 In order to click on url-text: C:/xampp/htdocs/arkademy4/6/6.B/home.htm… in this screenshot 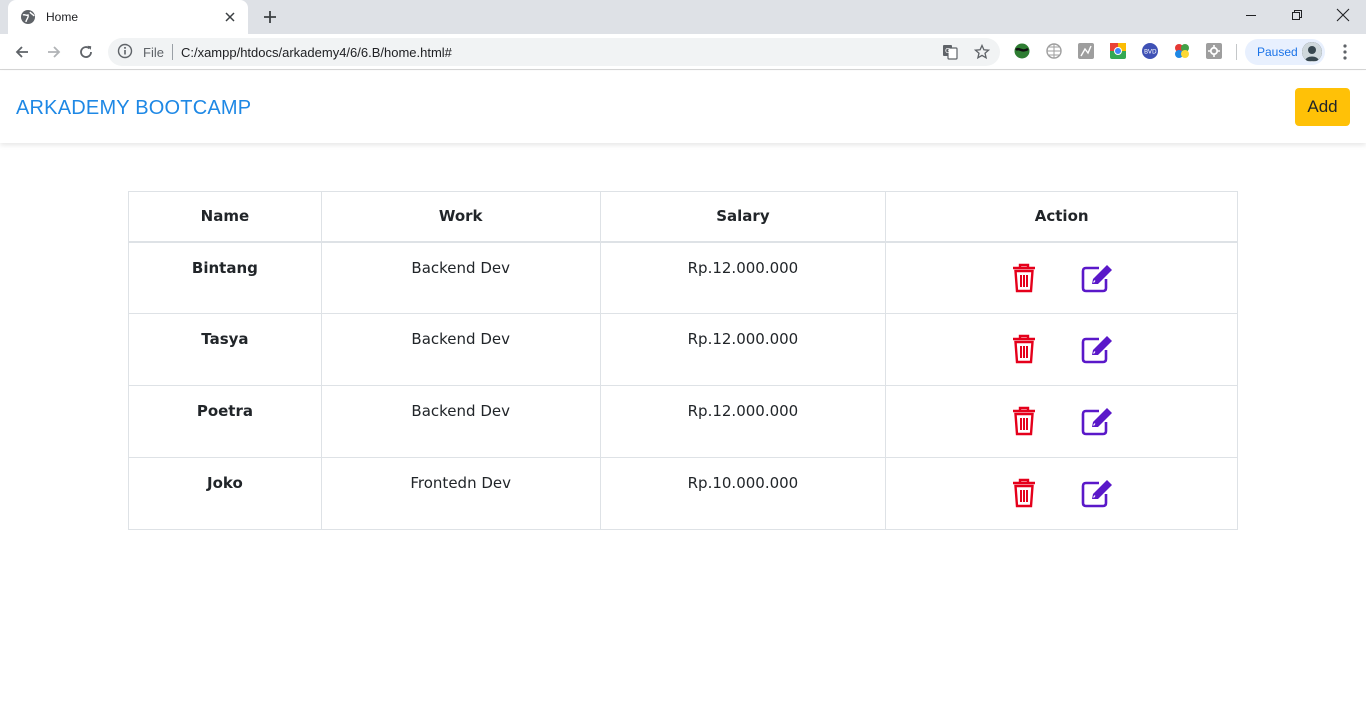, I will do `click(558, 52)`.